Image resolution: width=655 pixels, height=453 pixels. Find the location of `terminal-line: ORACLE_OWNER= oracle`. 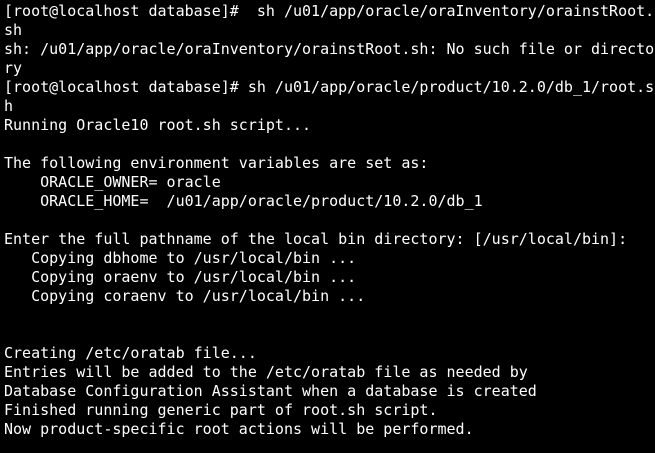

terminal-line: ORACLE_OWNER= oracle is located at coordinates (112, 182).